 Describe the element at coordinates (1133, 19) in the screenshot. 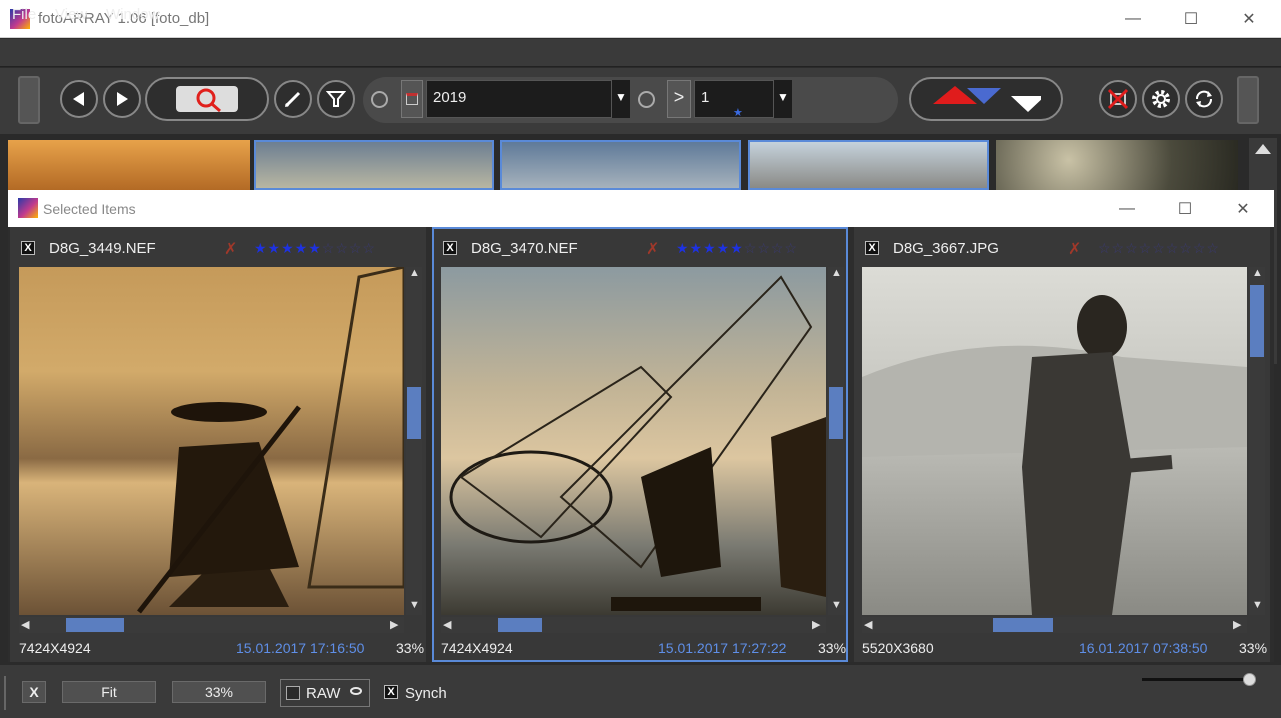

I see `minimize-button: —` at that location.